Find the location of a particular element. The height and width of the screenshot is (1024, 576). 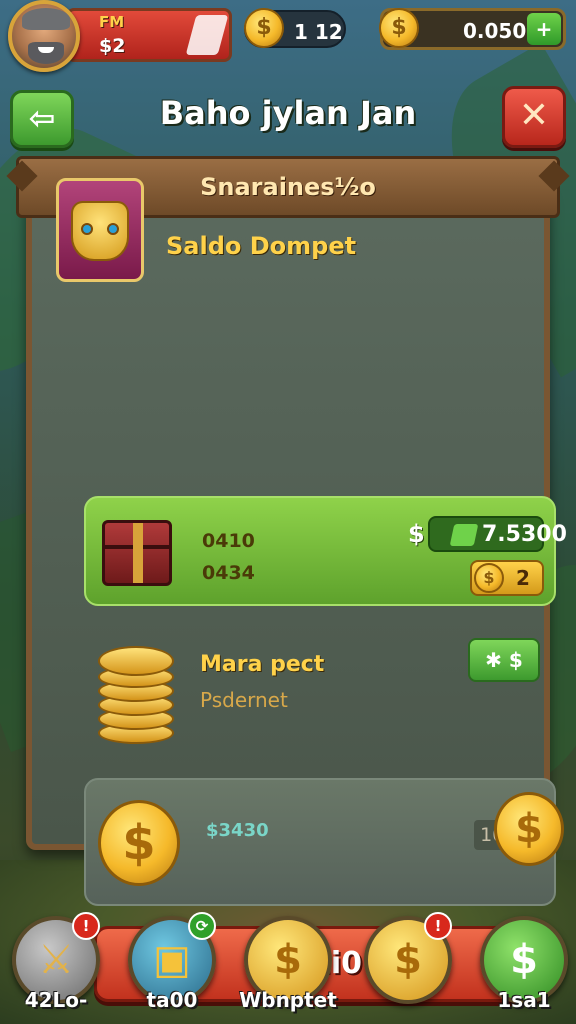

balance-amount: $3430 is located at coordinates (237, 830).